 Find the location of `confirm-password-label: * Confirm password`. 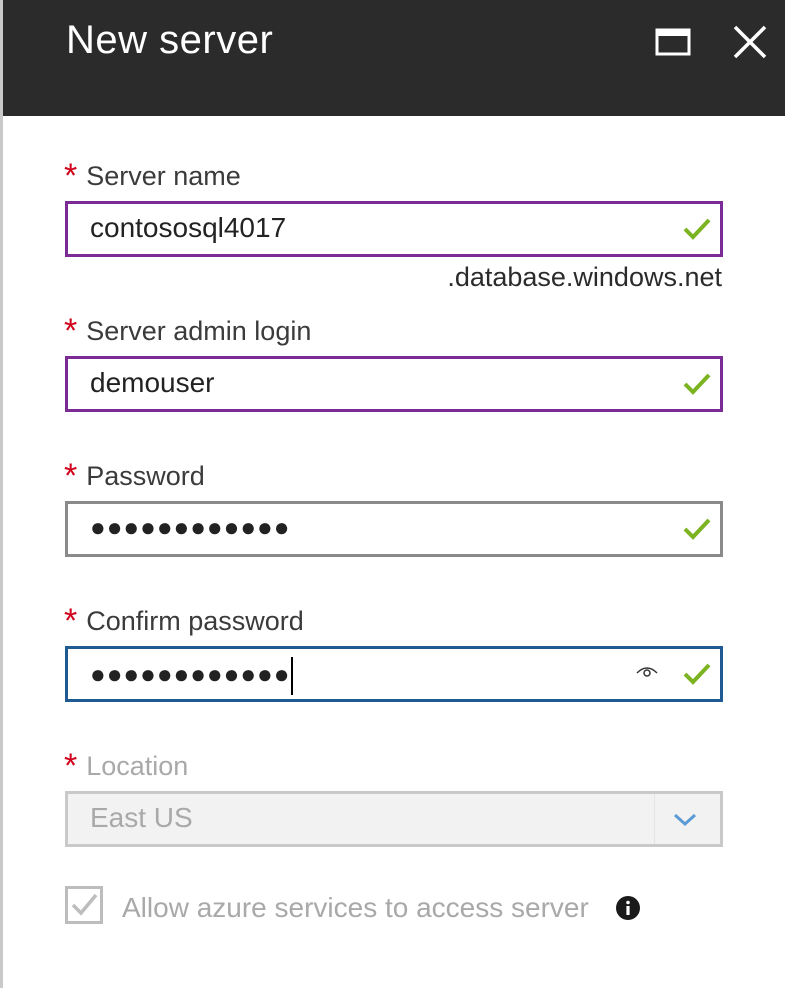

confirm-password-label: * Confirm password is located at coordinates (184, 621).